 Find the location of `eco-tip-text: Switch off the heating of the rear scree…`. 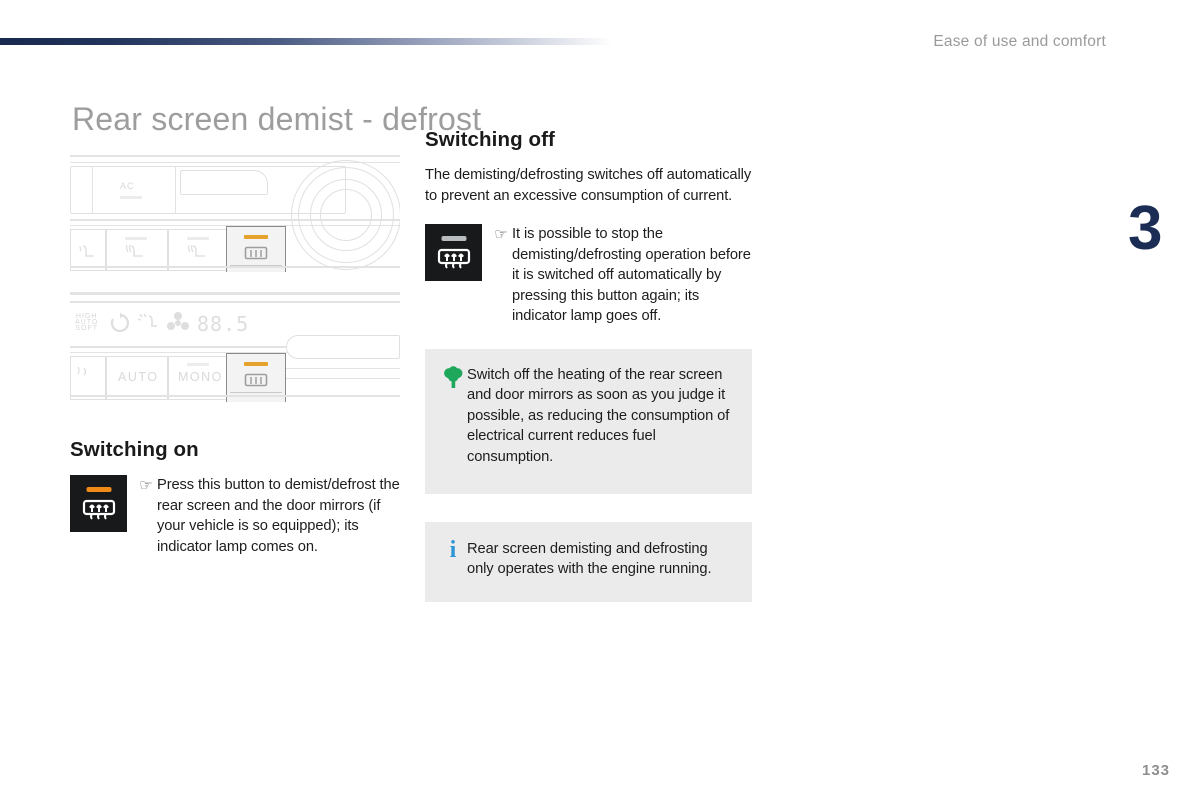

eco-tip-text: Switch off the heating of the rear scree… is located at coordinates (598, 415).